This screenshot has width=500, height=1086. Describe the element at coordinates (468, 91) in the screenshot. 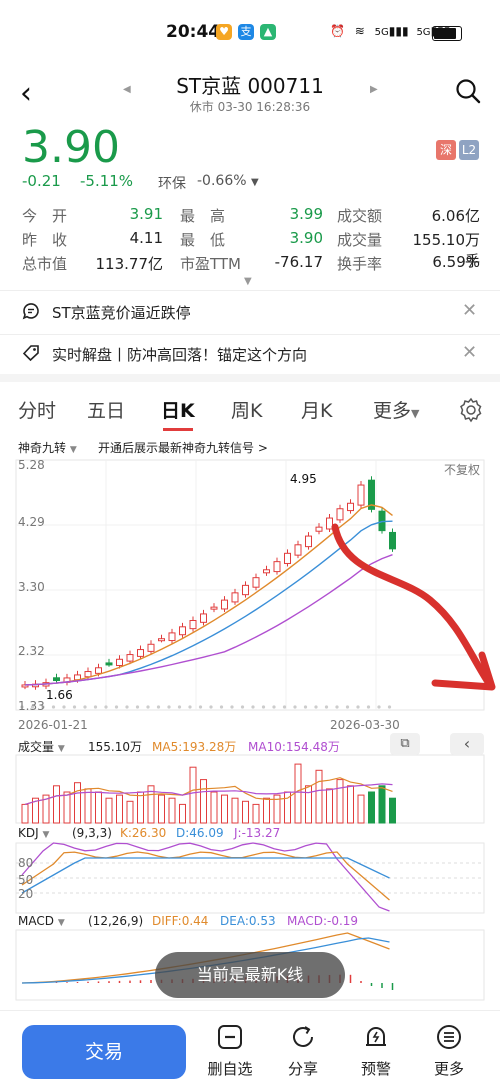

I see `search-icon` at that location.